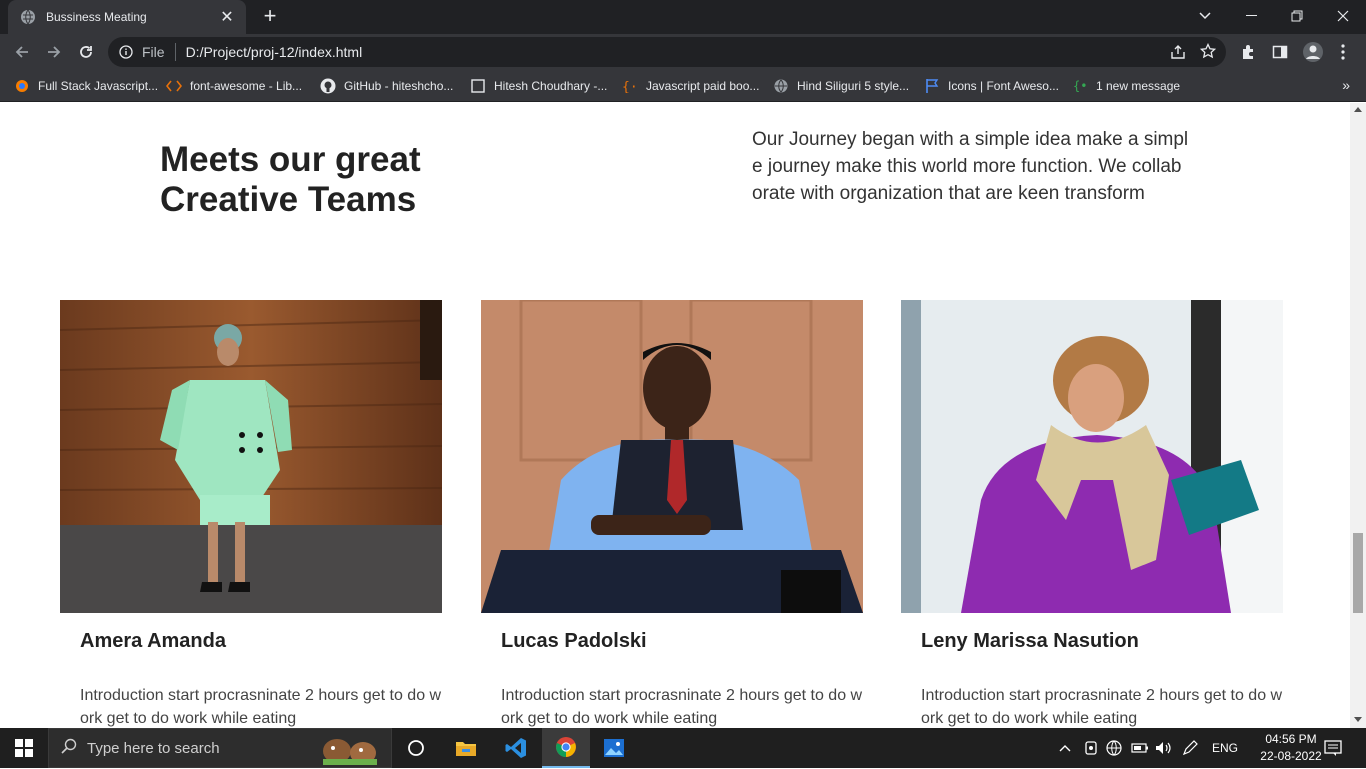 The height and width of the screenshot is (769, 1366). What do you see at coordinates (614, 748) in the screenshot?
I see `photos-app-icon` at bounding box center [614, 748].